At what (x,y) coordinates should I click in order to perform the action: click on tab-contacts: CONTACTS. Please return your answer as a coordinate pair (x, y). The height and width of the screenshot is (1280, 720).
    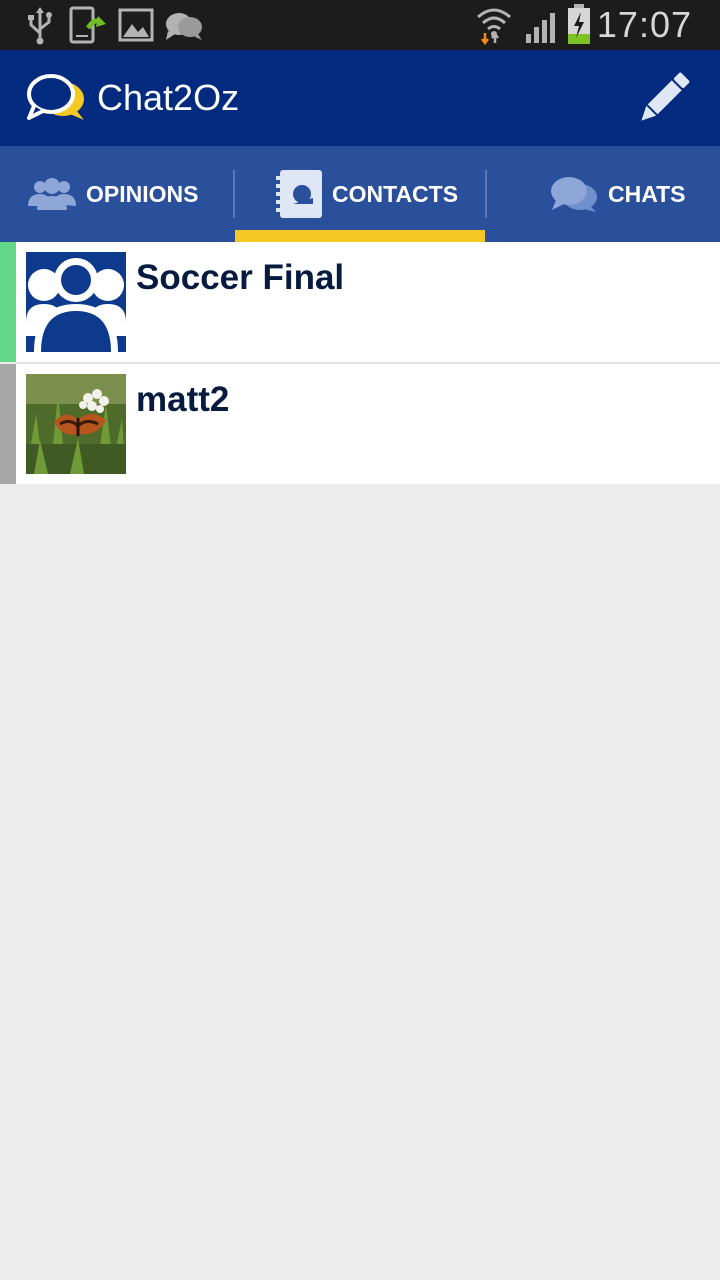
    Looking at the image, I should click on (367, 194).